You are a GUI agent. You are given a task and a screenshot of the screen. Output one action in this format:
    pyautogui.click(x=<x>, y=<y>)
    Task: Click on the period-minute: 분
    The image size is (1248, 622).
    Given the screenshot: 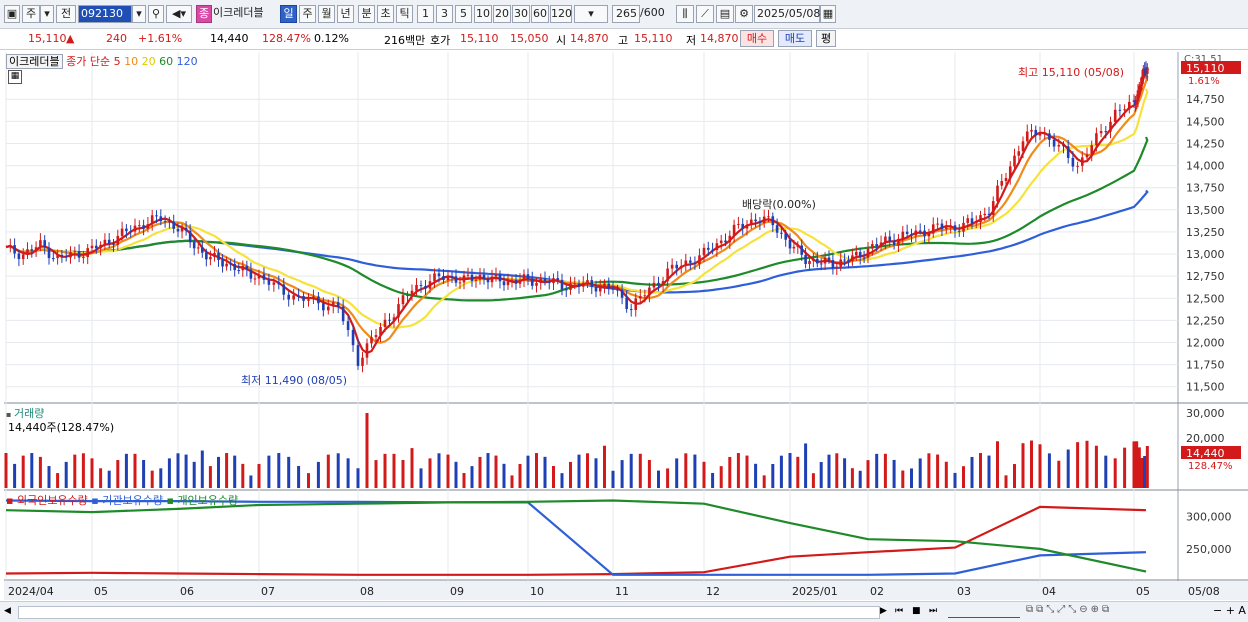 What is the action you would take?
    pyautogui.click(x=366, y=14)
    